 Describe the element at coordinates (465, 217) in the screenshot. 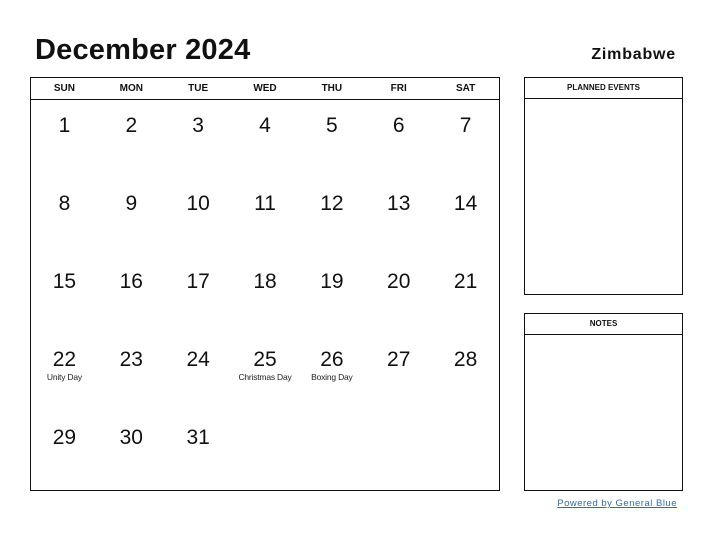

I see `day-cell: 14` at that location.